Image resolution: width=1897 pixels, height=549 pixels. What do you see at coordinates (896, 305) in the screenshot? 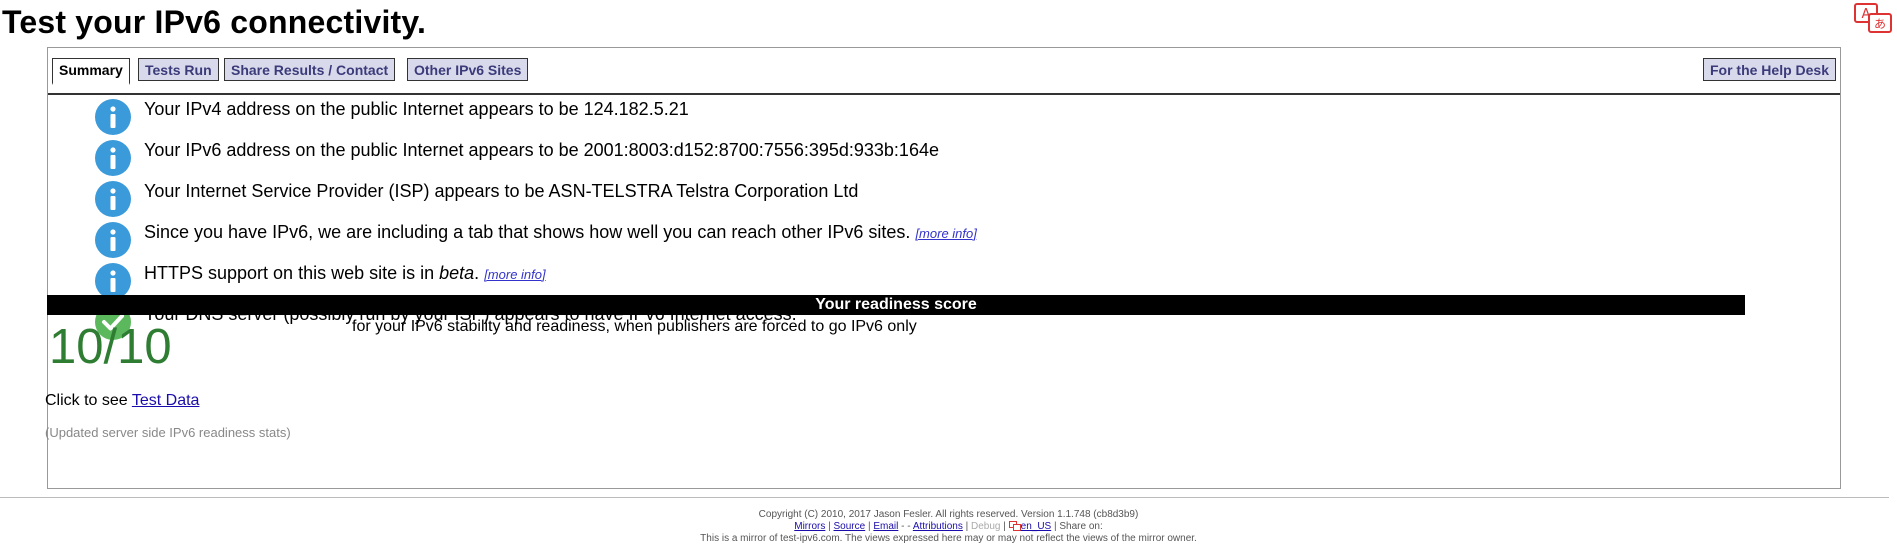
I see `readiness-score-header: Your readiness score` at bounding box center [896, 305].